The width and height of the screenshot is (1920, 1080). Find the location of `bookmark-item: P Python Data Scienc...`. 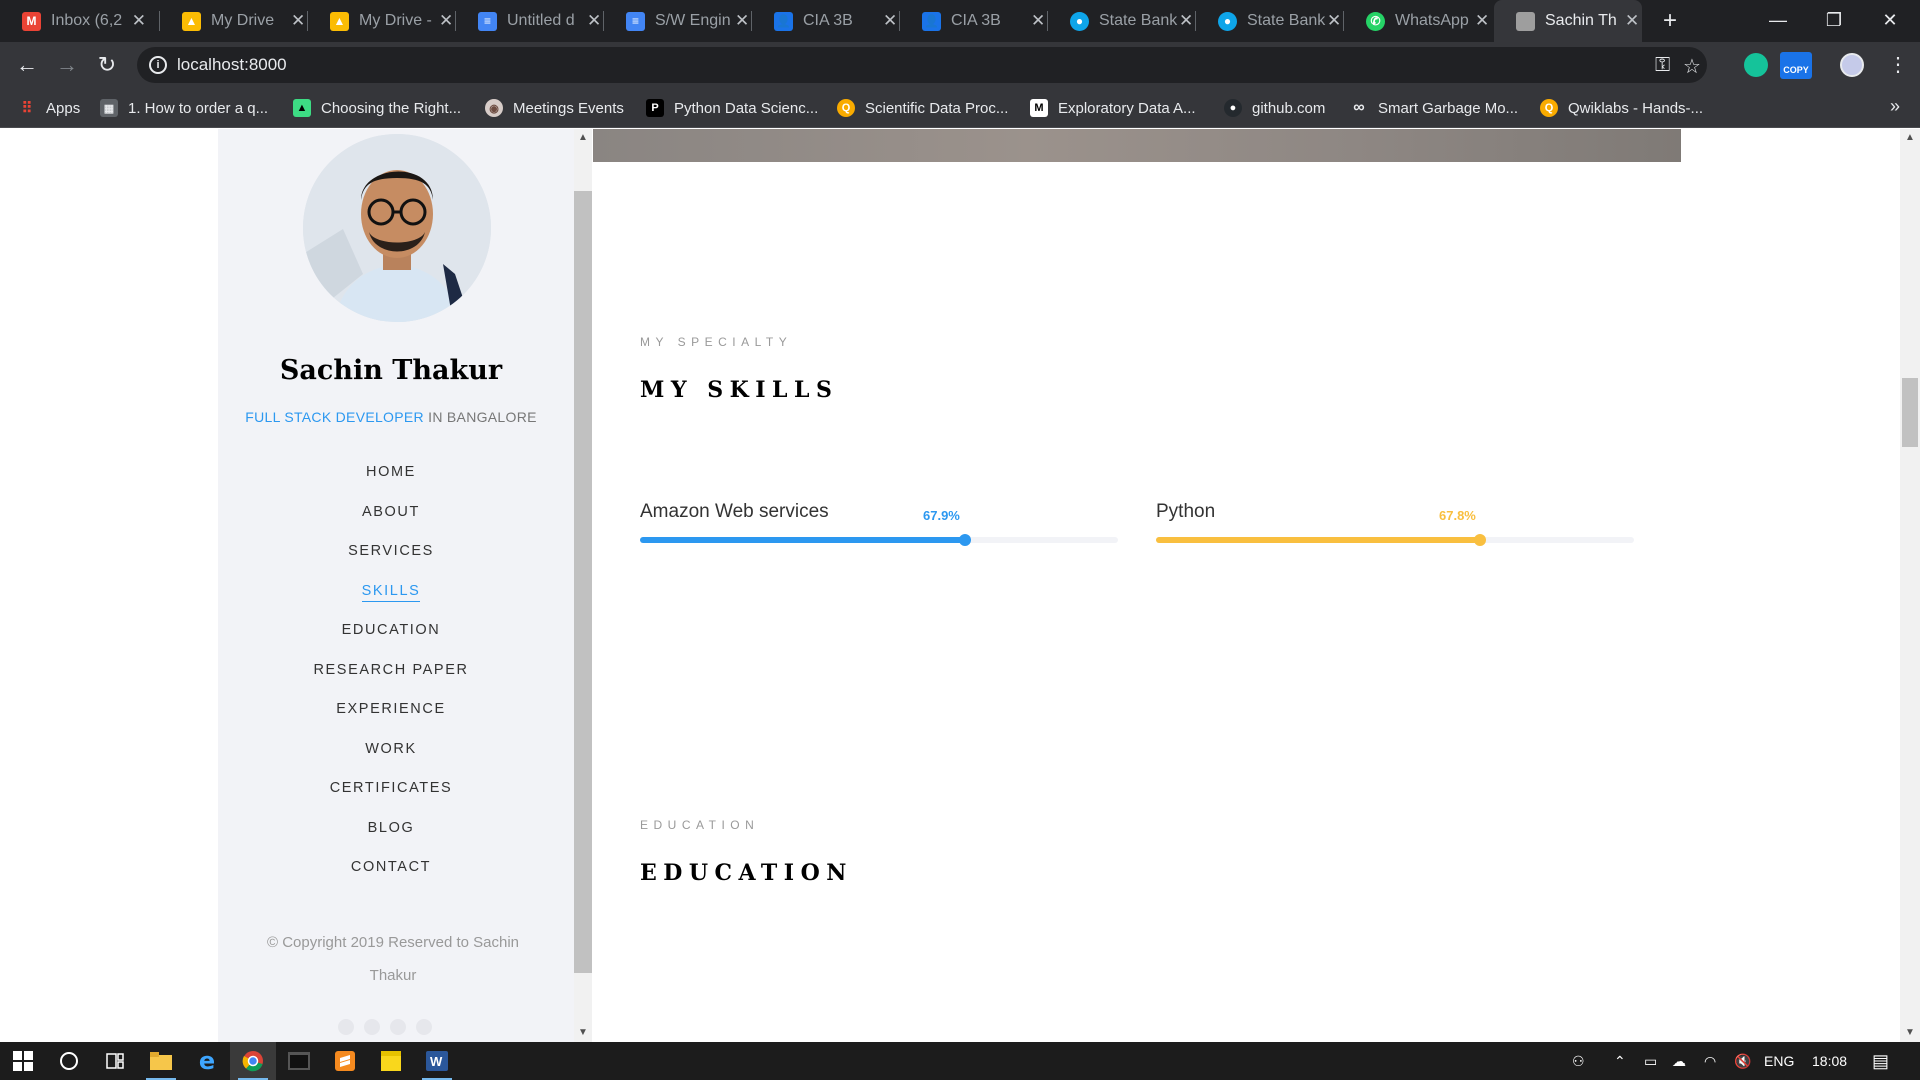

bookmark-item: P Python Data Scienc... is located at coordinates (732, 108).